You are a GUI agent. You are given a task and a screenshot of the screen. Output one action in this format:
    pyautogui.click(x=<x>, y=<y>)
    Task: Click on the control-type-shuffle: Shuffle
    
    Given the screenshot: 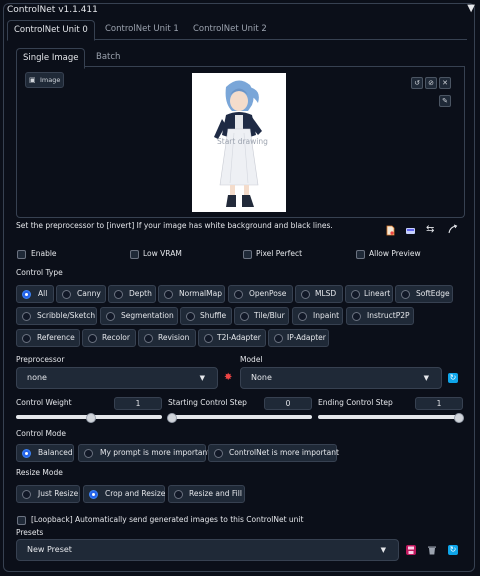 What is the action you would take?
    pyautogui.click(x=206, y=316)
    